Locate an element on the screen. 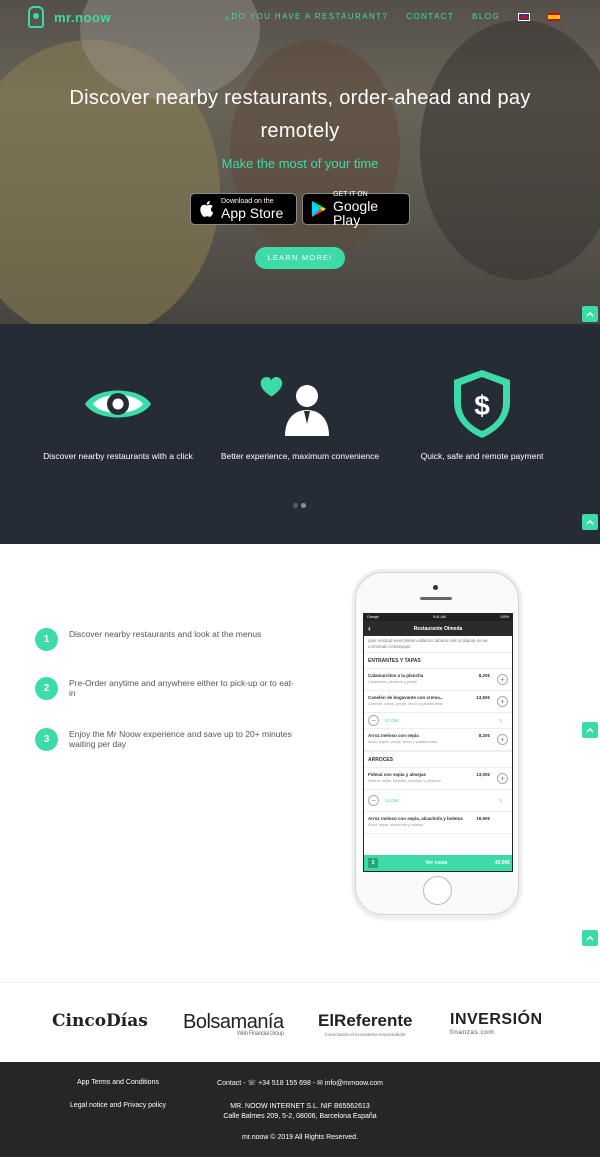 The height and width of the screenshot is (1157, 600). nav-link-blog: BLOG is located at coordinates (486, 16).